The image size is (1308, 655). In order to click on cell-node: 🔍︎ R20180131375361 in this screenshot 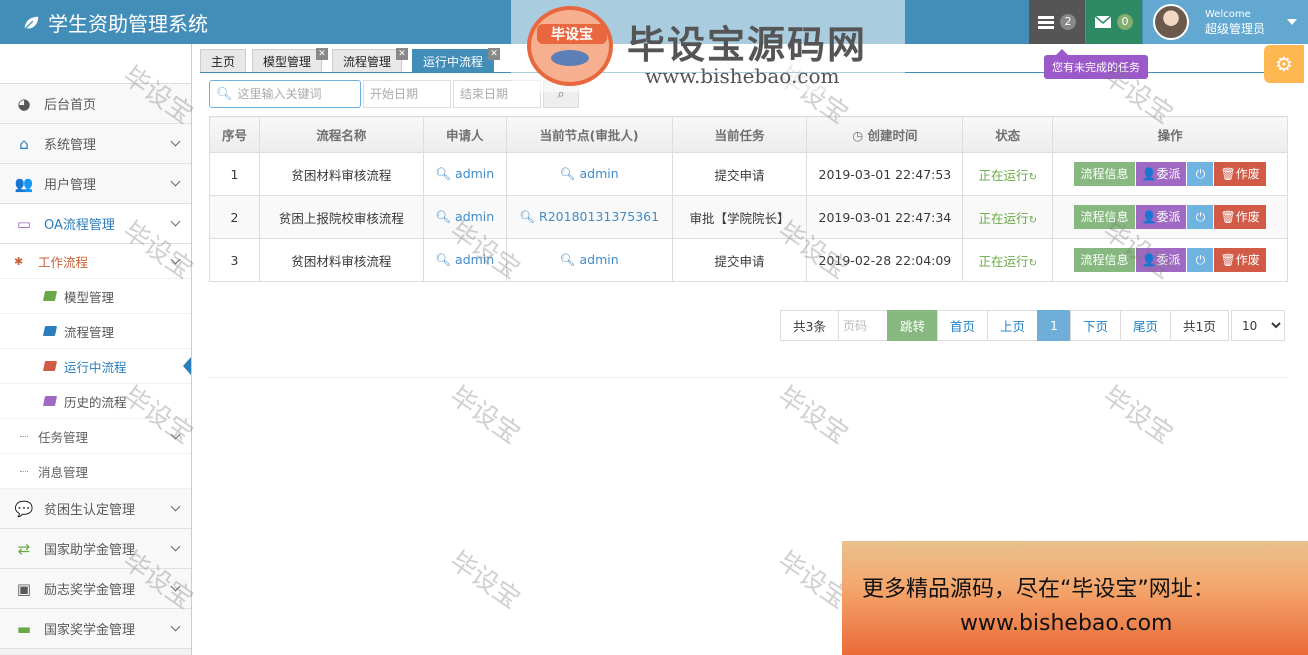, I will do `click(589, 217)`.